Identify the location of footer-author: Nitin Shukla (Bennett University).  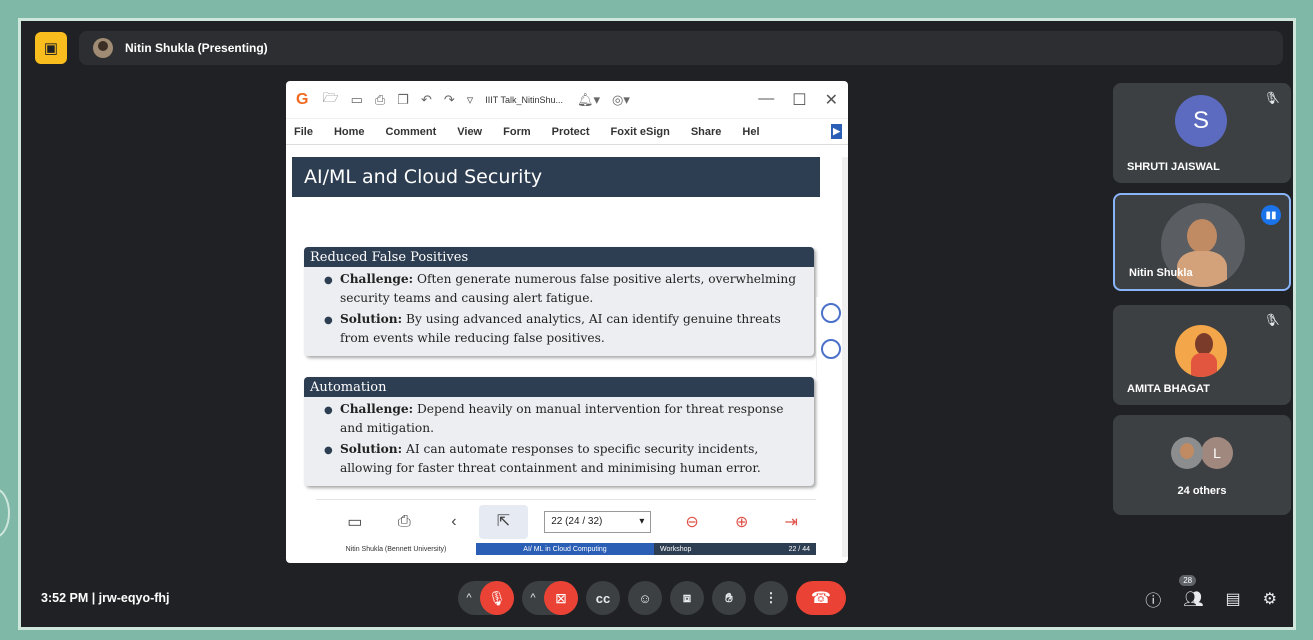
(396, 549).